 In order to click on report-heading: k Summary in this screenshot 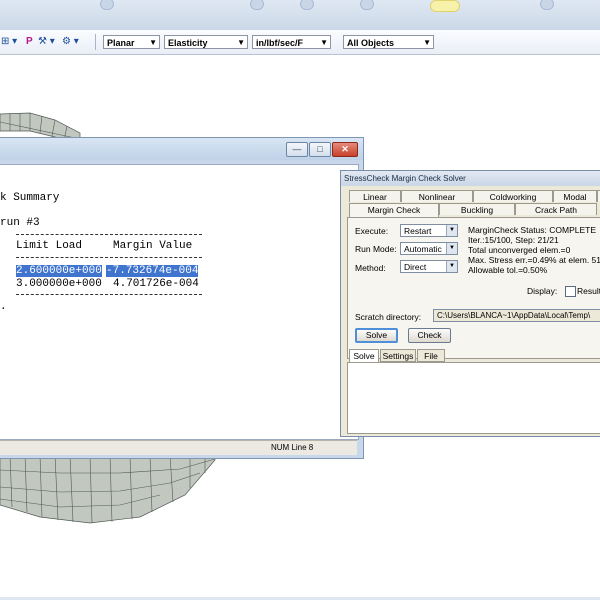, I will do `click(30, 198)`.